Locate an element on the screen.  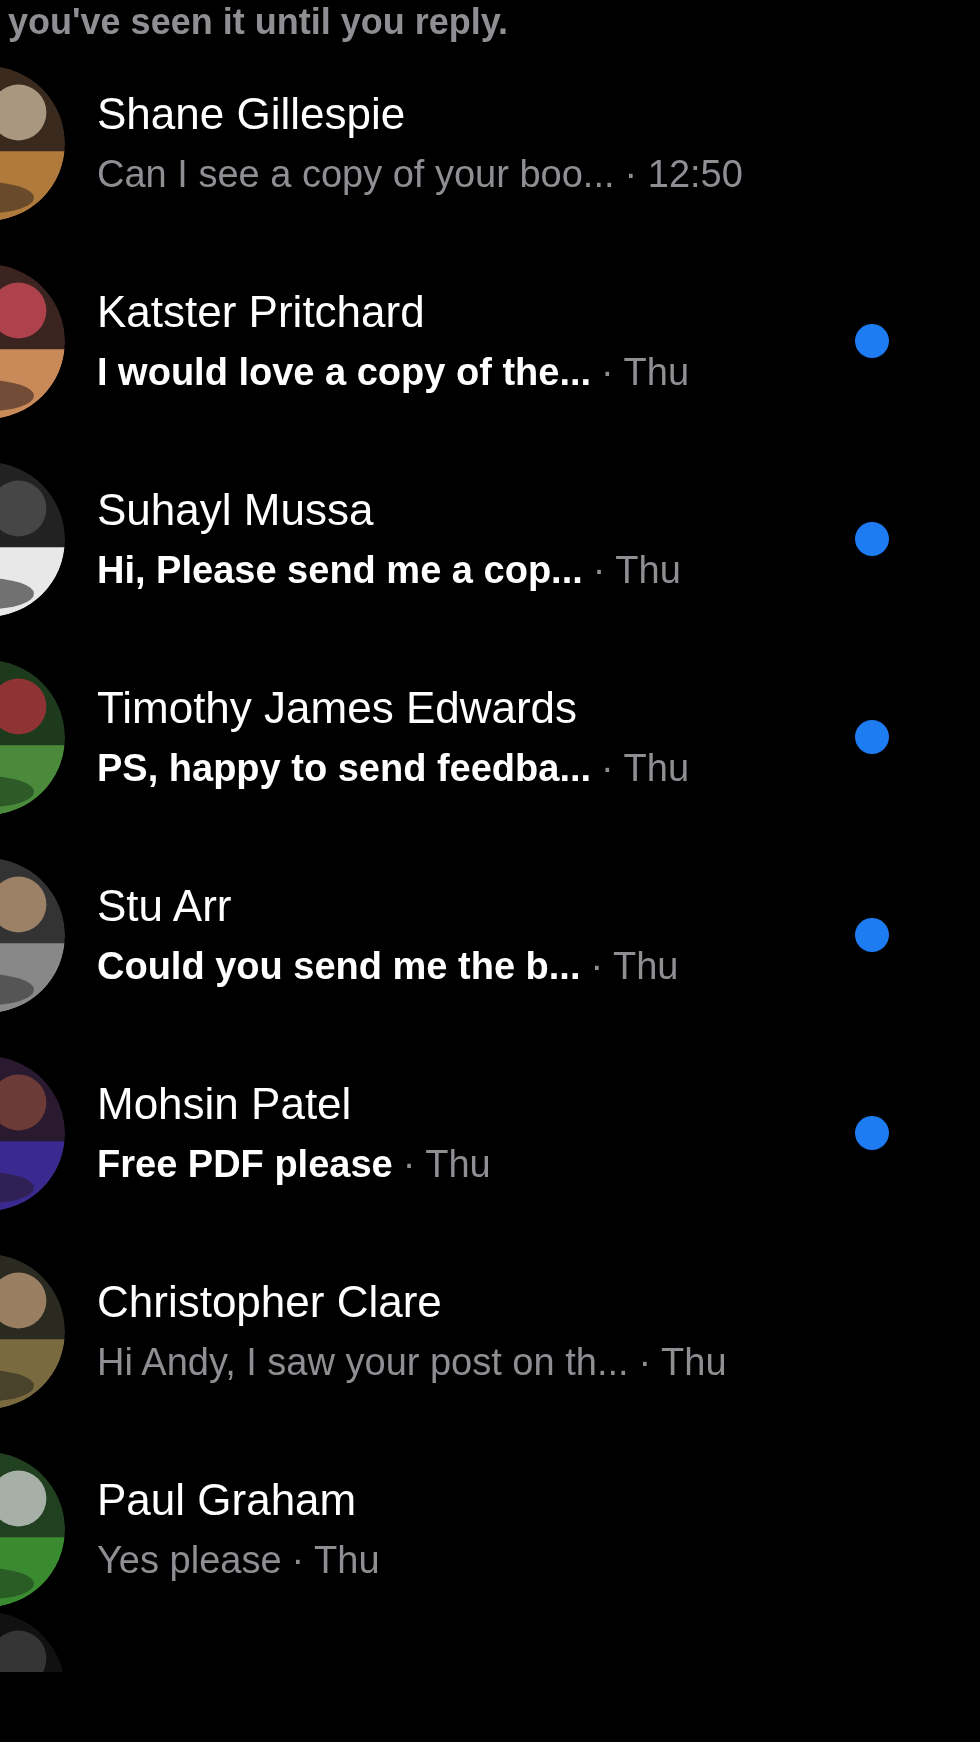
conversation-row: Stu Arr Could you send me the b... · Thu is located at coordinates (490, 935).